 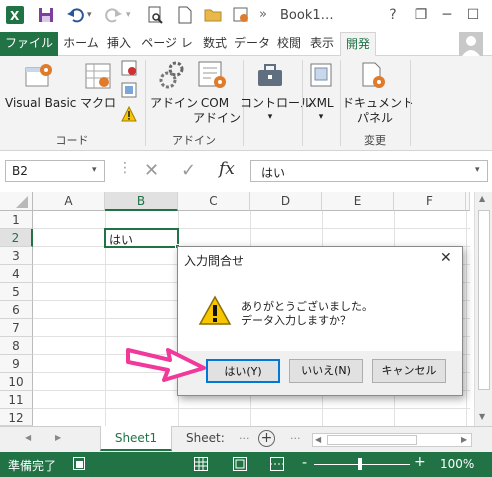 What do you see at coordinates (289, 44) in the screenshot?
I see `tab-review: 校閲` at bounding box center [289, 44].